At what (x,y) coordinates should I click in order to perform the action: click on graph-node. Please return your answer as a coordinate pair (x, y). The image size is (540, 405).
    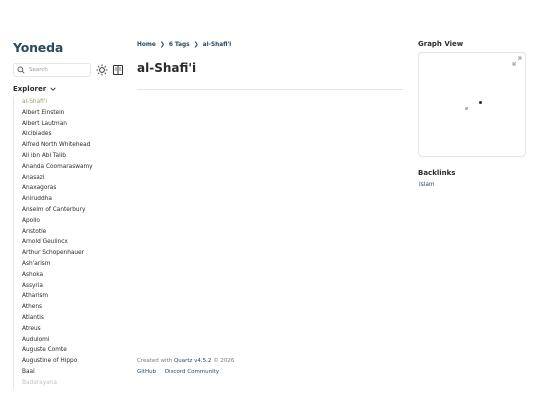
    Looking at the image, I should click on (466, 108).